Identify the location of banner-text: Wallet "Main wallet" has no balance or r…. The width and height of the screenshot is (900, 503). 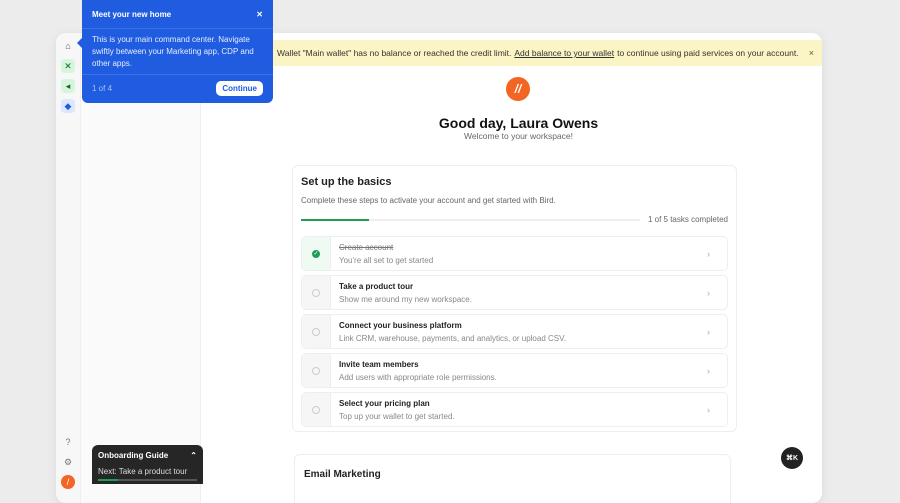
(394, 53).